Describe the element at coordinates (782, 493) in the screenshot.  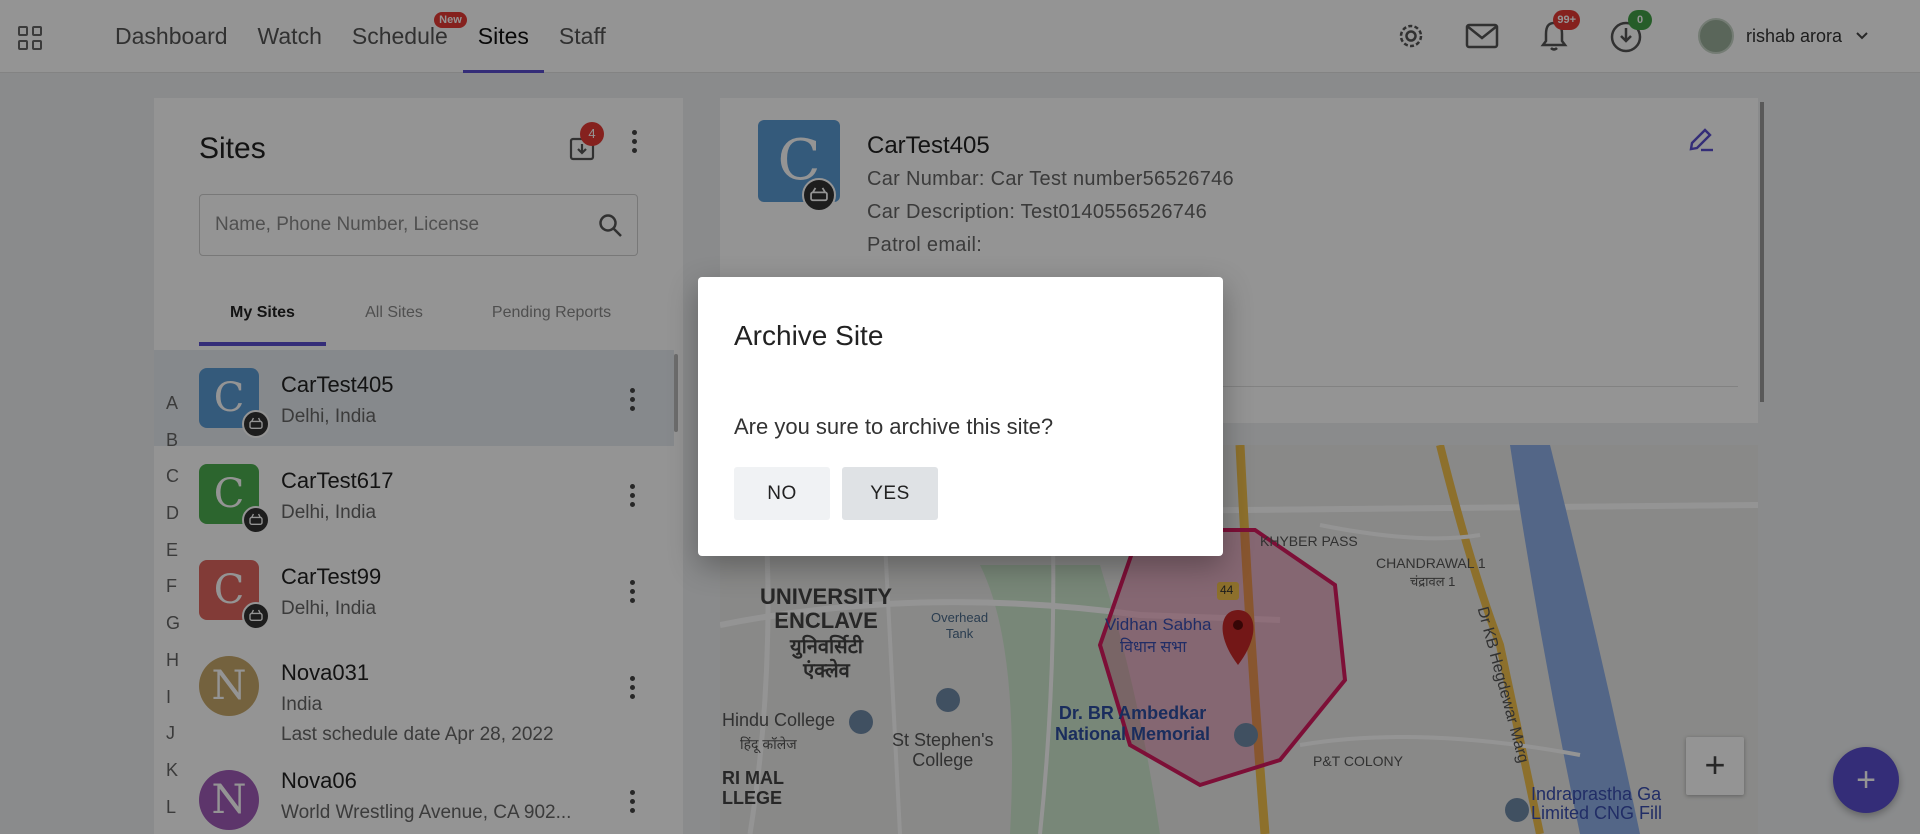
I see `no-button: NO` at that location.